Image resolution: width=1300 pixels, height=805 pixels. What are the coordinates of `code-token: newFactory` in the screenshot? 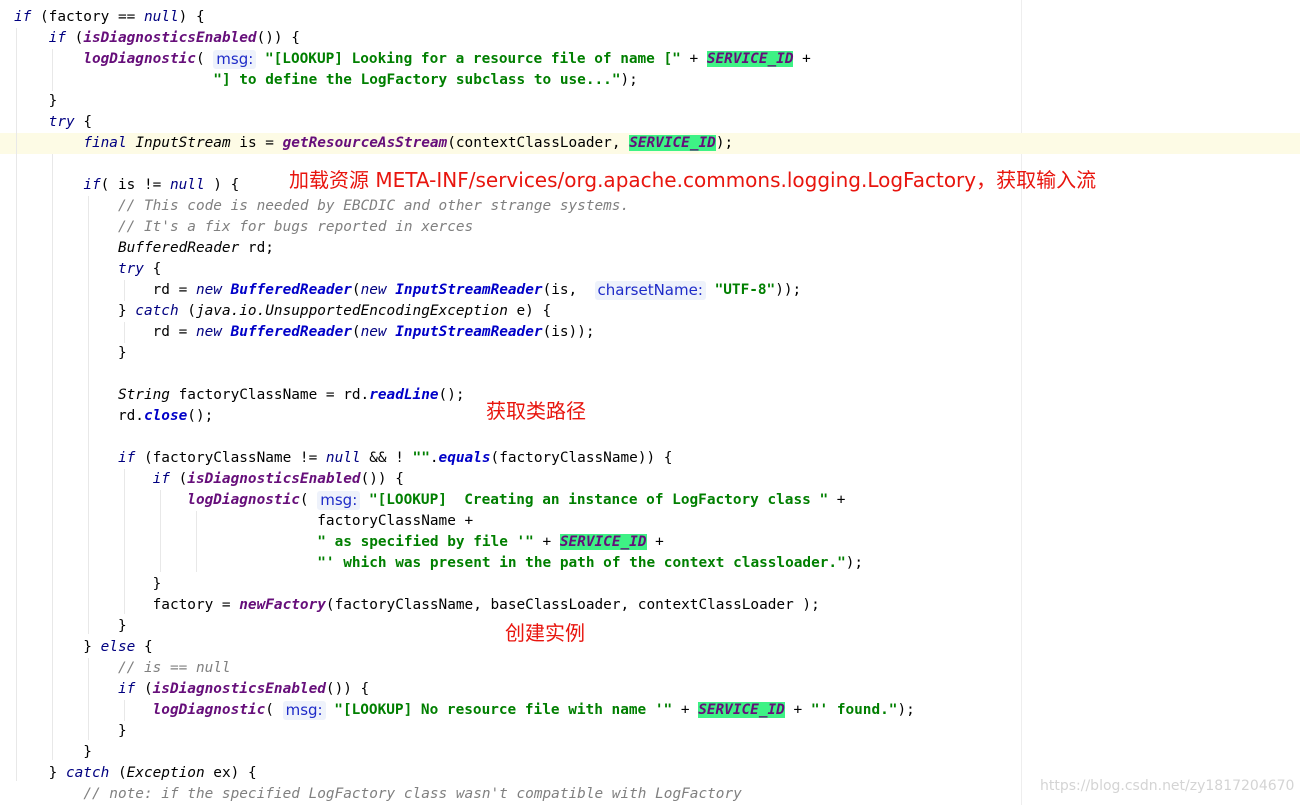 It's located at (282, 605).